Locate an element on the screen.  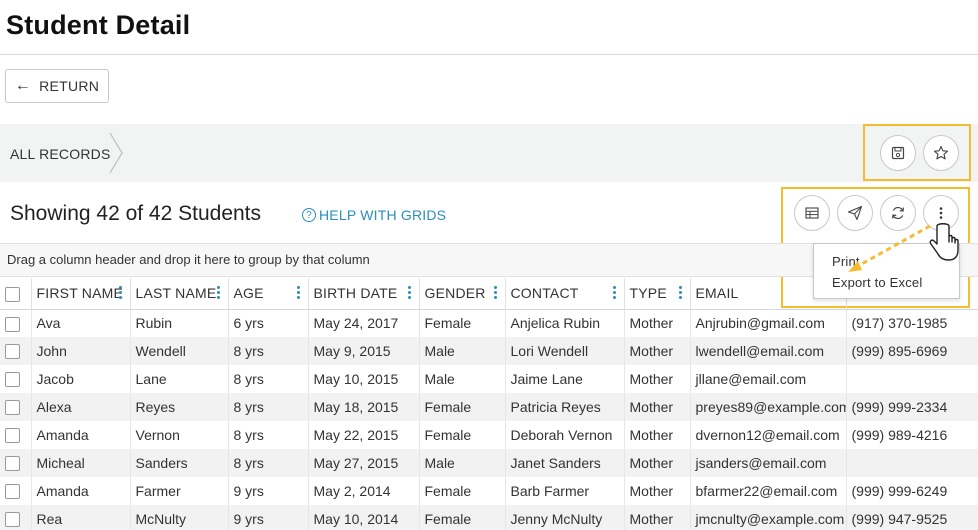
cell-last-name: Reyes is located at coordinates (179, 407).